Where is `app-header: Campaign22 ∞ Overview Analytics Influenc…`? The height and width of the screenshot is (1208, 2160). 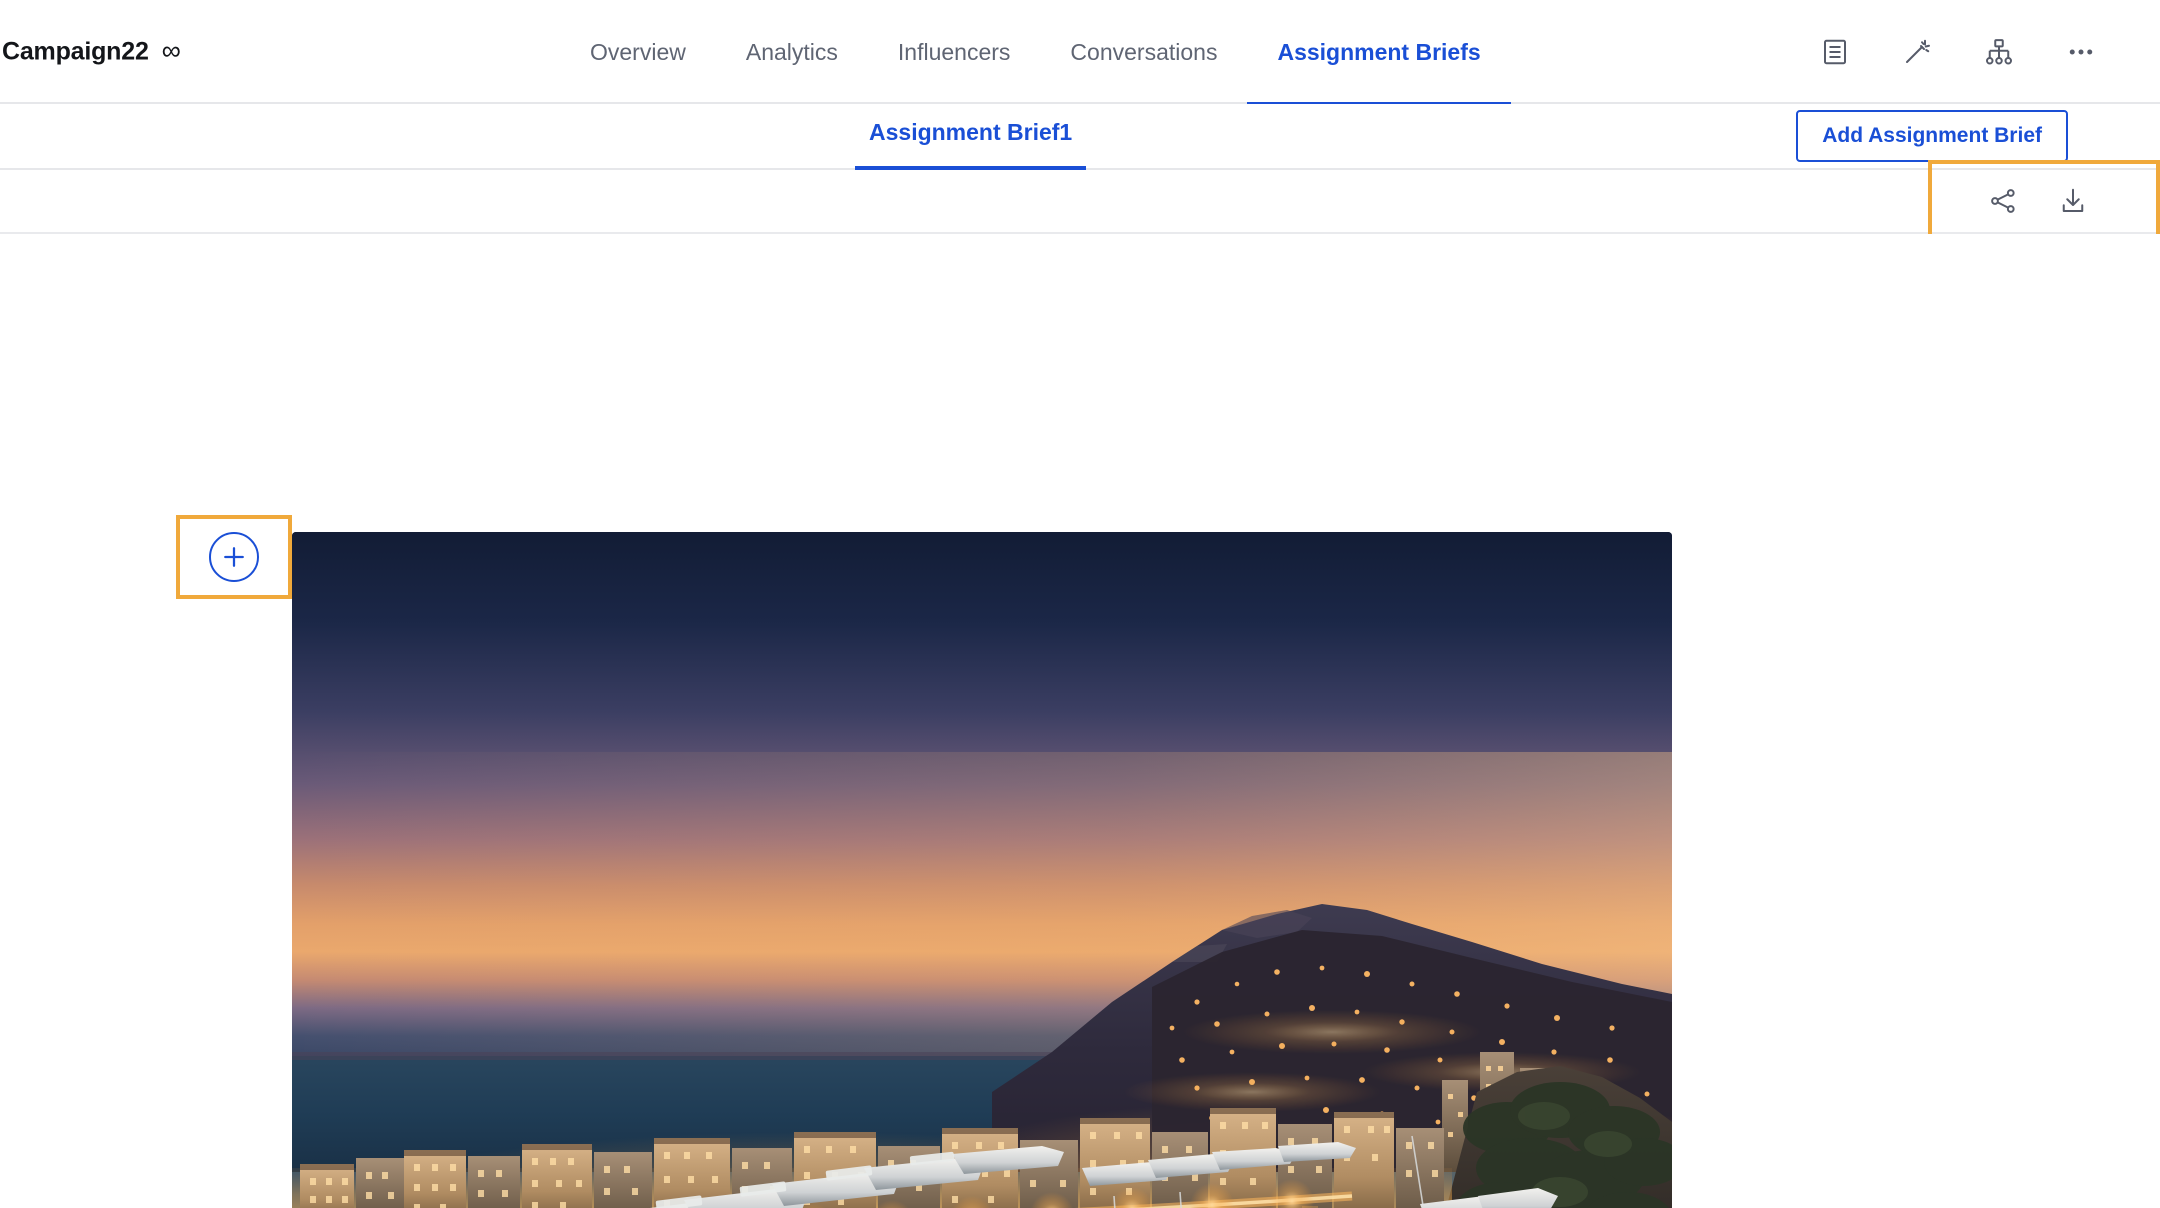 app-header: Campaign22 ∞ Overview Analytics Influenc… is located at coordinates (1080, 53).